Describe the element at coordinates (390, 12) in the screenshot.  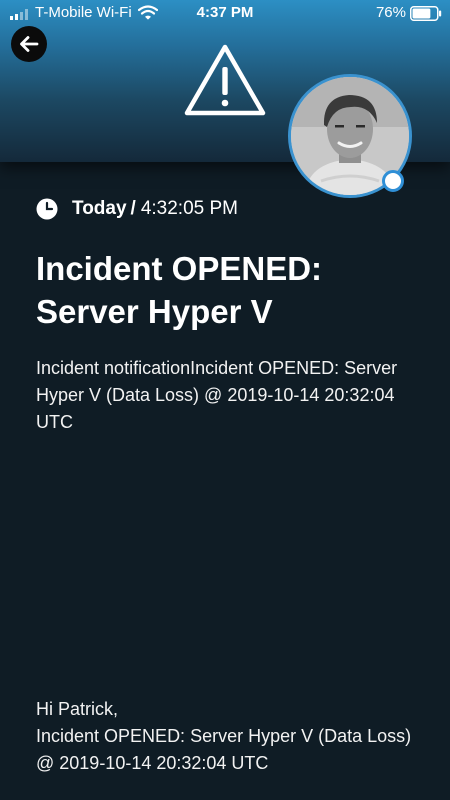
I see `battery-percentage: 76%` at that location.